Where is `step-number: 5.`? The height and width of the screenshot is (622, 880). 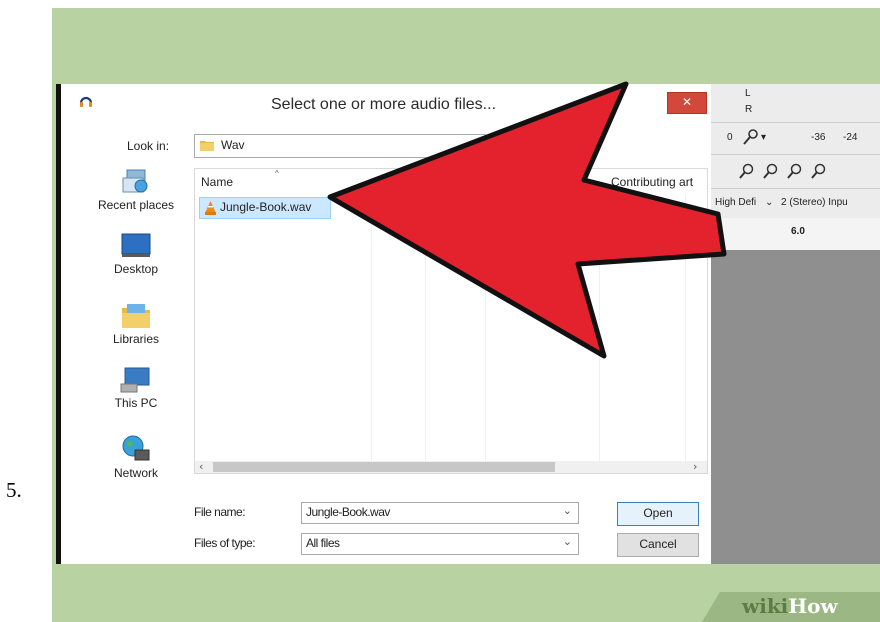
step-number: 5. is located at coordinates (14, 490).